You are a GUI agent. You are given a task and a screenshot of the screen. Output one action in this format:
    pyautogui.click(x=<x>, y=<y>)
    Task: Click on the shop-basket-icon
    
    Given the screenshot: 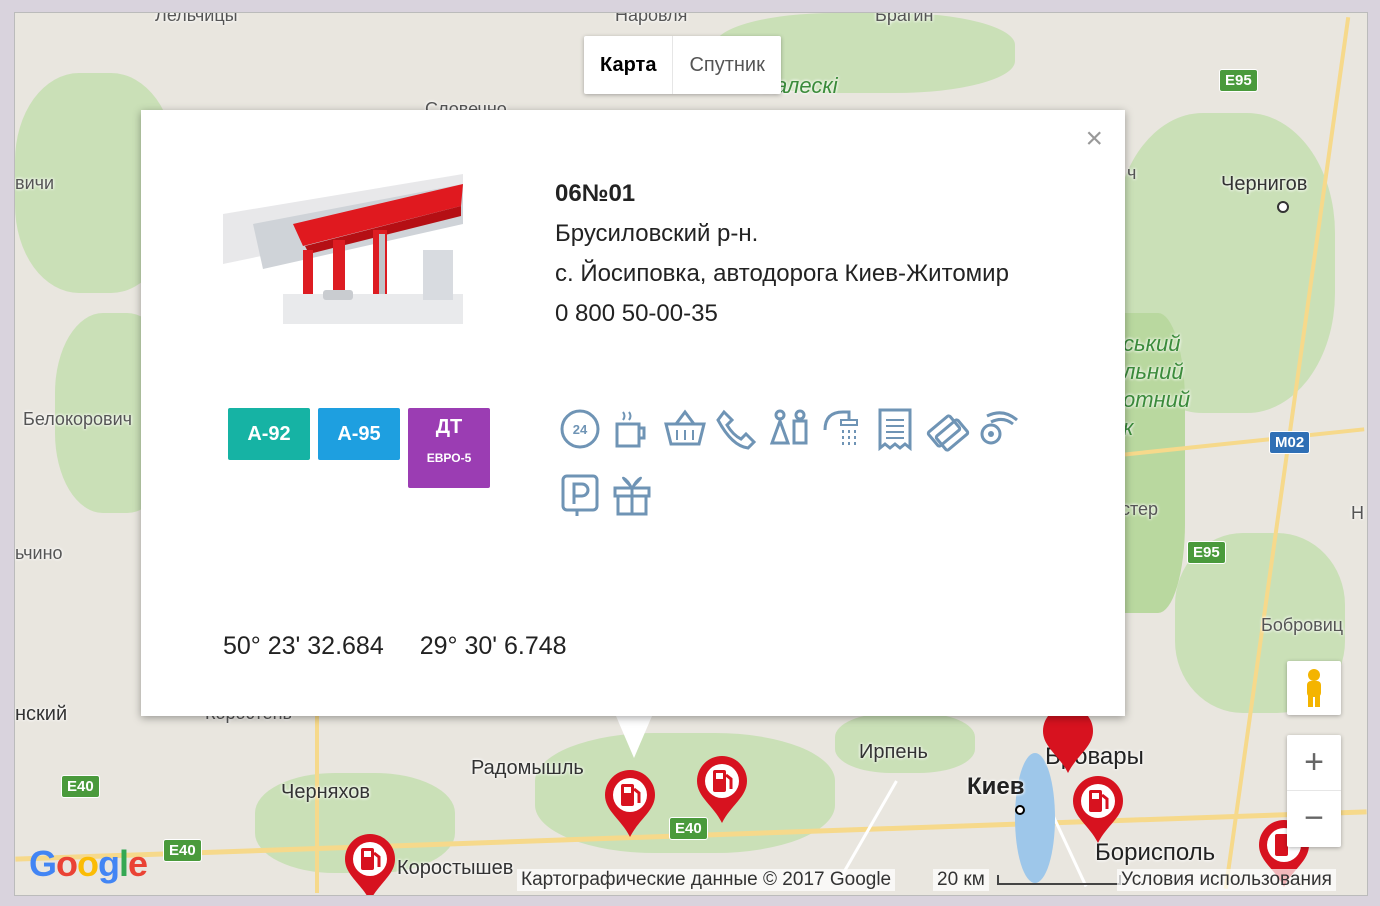 What is the action you would take?
    pyautogui.click(x=684, y=427)
    